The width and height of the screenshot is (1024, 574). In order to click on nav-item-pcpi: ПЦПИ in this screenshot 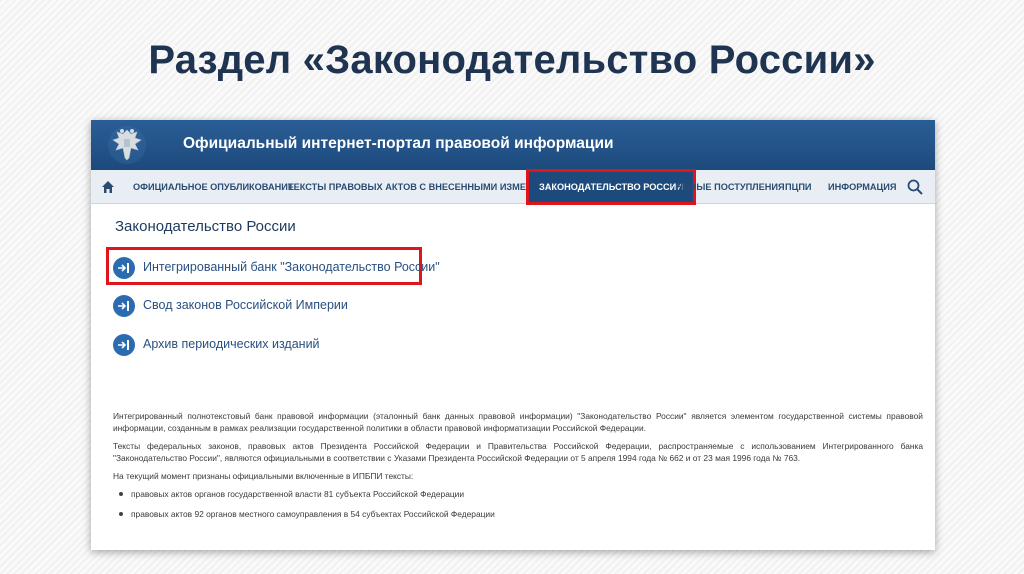, I will do `click(798, 187)`.